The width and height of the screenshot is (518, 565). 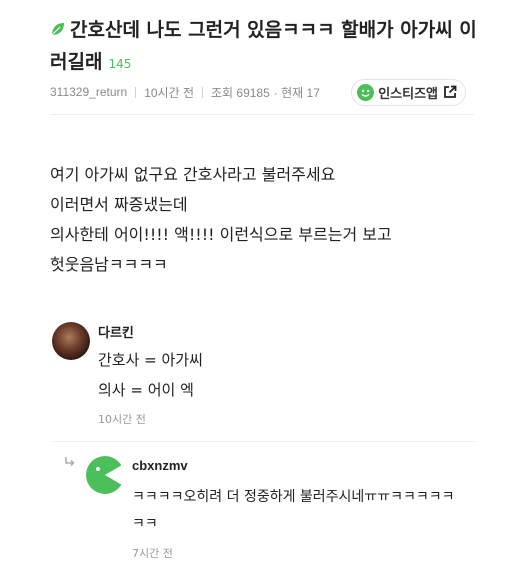 I want to click on post-title-row: 간호산데 나도 그런거 있음ㅋㅋㅋ 할배가 아가씨 이러길래 145, so click(x=270, y=47).